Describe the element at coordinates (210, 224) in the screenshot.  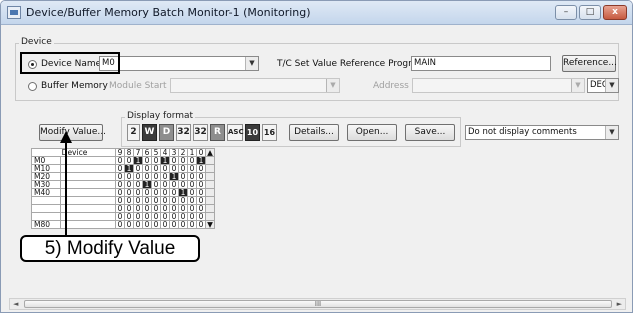
I see `grid-scroll-down-arrow: ▼` at that location.